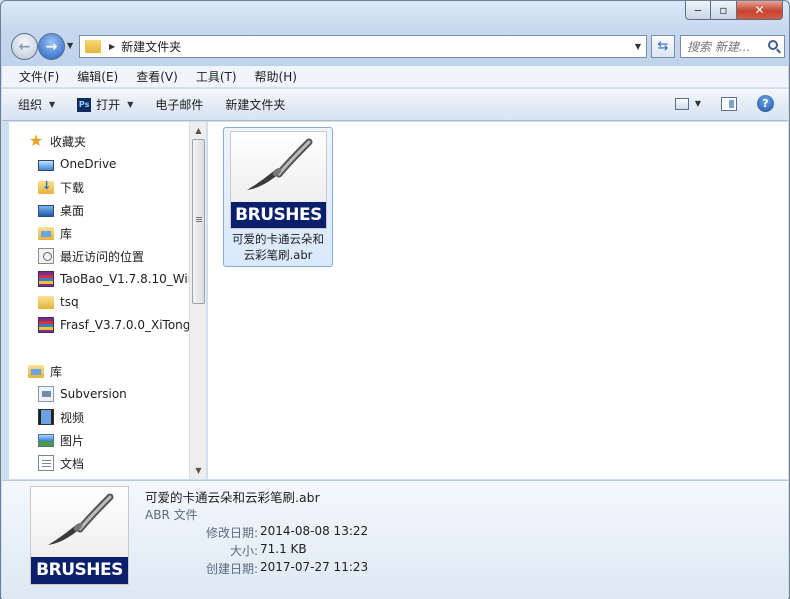 The height and width of the screenshot is (599, 790). I want to click on new-folder-button: 新建文件夹, so click(255, 104).